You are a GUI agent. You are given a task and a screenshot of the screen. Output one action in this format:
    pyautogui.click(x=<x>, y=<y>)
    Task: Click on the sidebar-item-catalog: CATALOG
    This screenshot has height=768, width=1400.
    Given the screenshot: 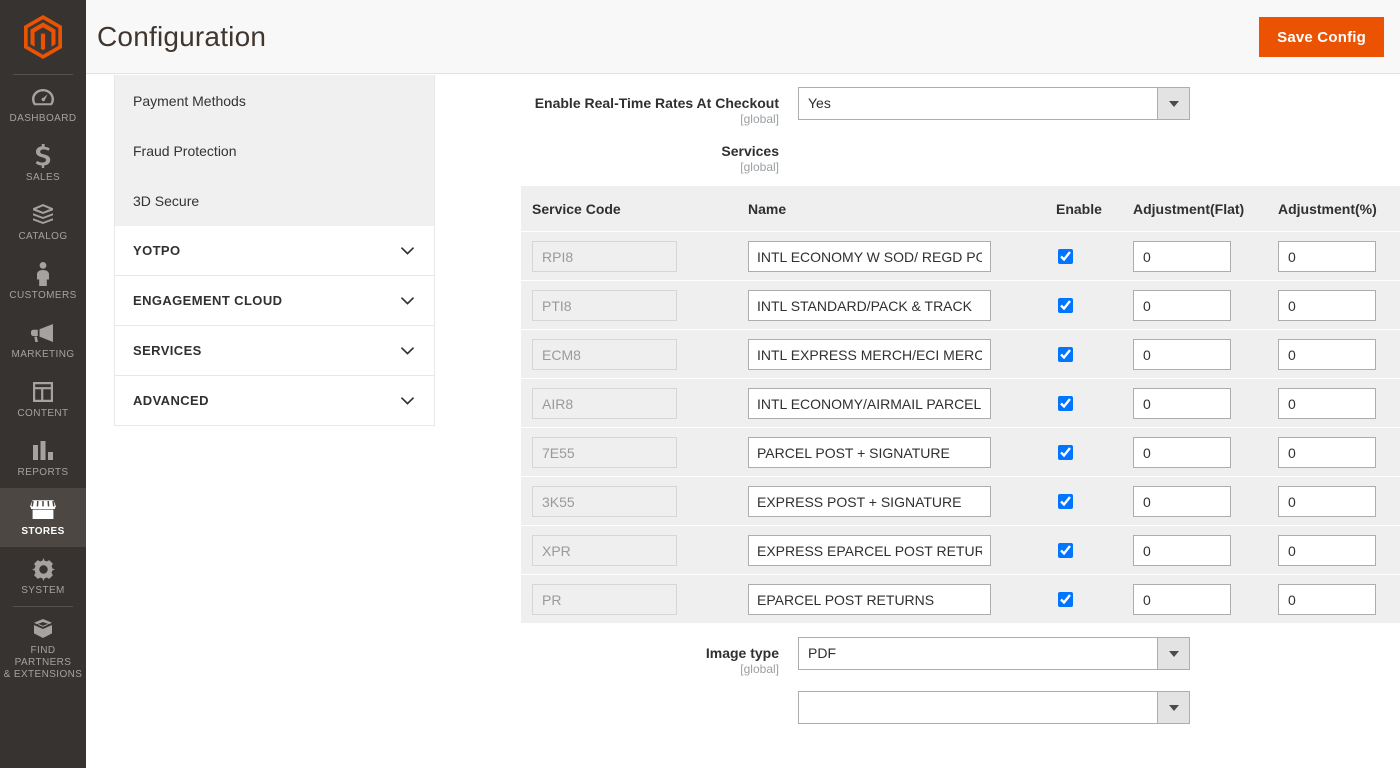 What is the action you would take?
    pyautogui.click(x=43, y=222)
    